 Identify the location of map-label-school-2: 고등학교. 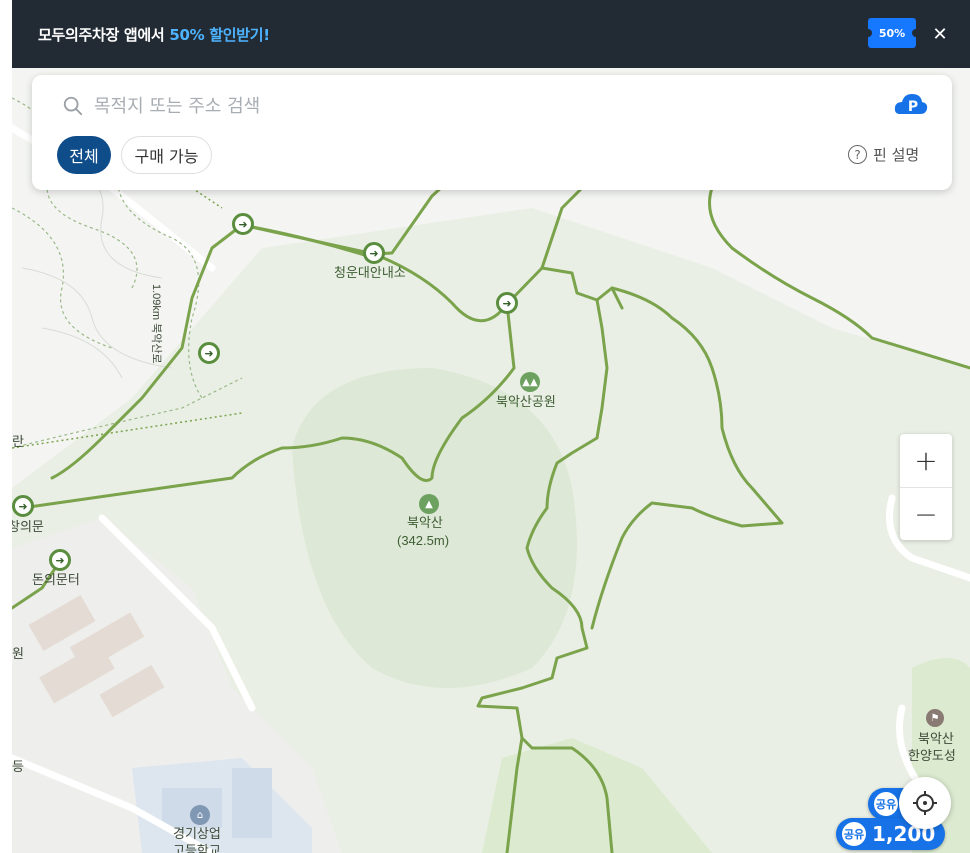
(197, 848).